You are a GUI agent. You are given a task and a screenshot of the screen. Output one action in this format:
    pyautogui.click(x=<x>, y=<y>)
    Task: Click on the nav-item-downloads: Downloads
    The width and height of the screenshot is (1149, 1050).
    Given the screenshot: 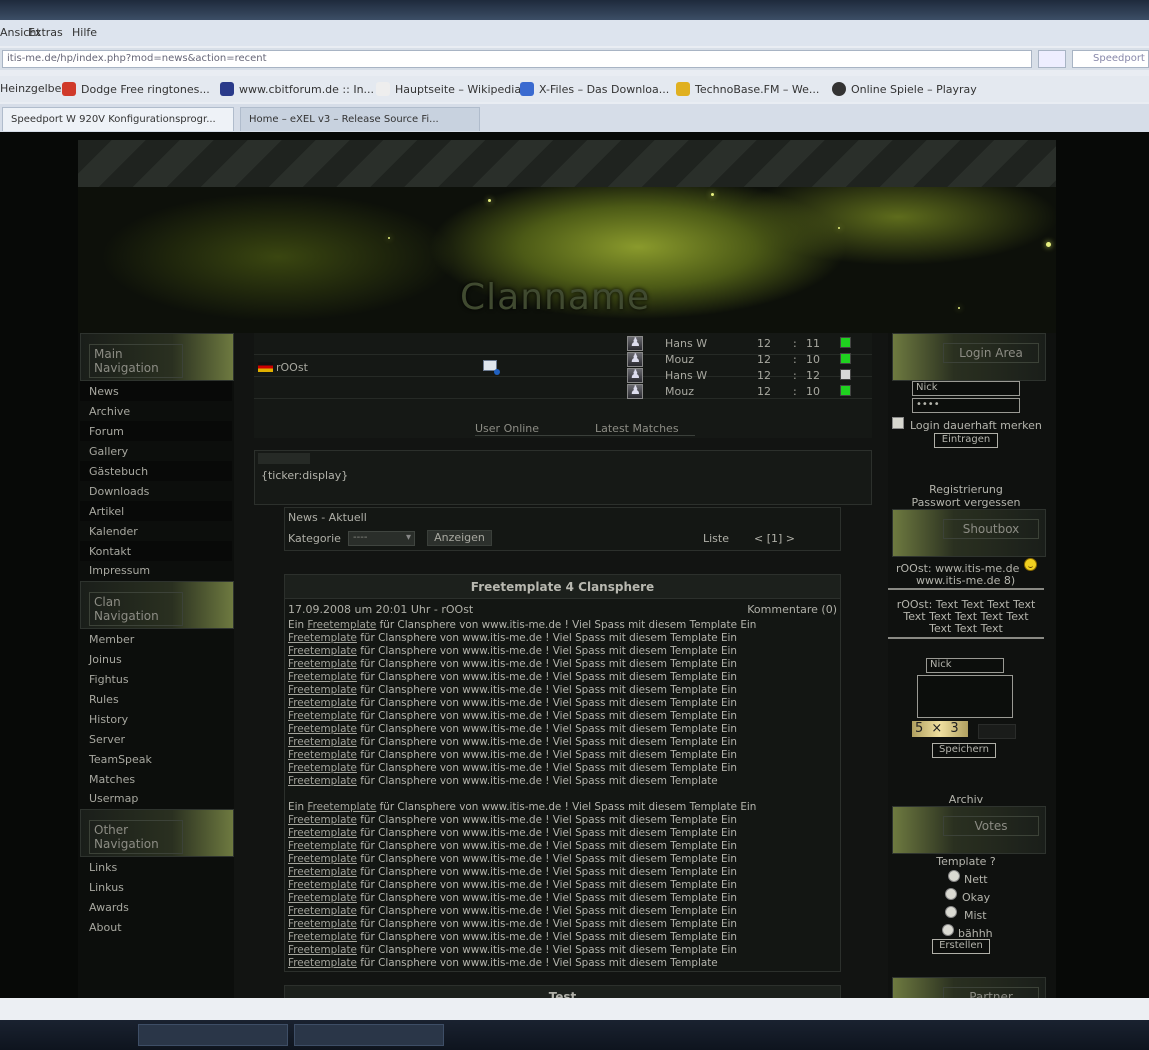 What is the action you would take?
    pyautogui.click(x=119, y=491)
    